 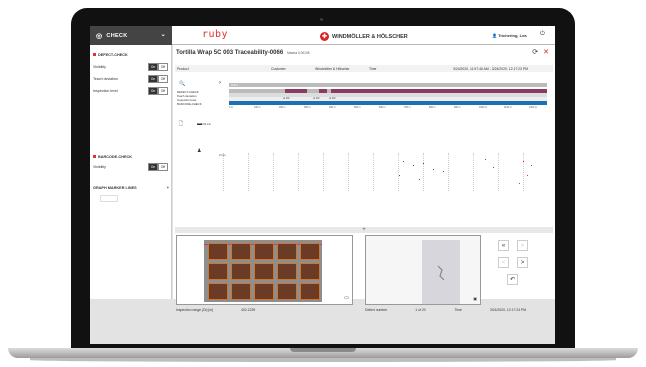 What do you see at coordinates (503, 262) in the screenshot?
I see `left-button: <` at bounding box center [503, 262].